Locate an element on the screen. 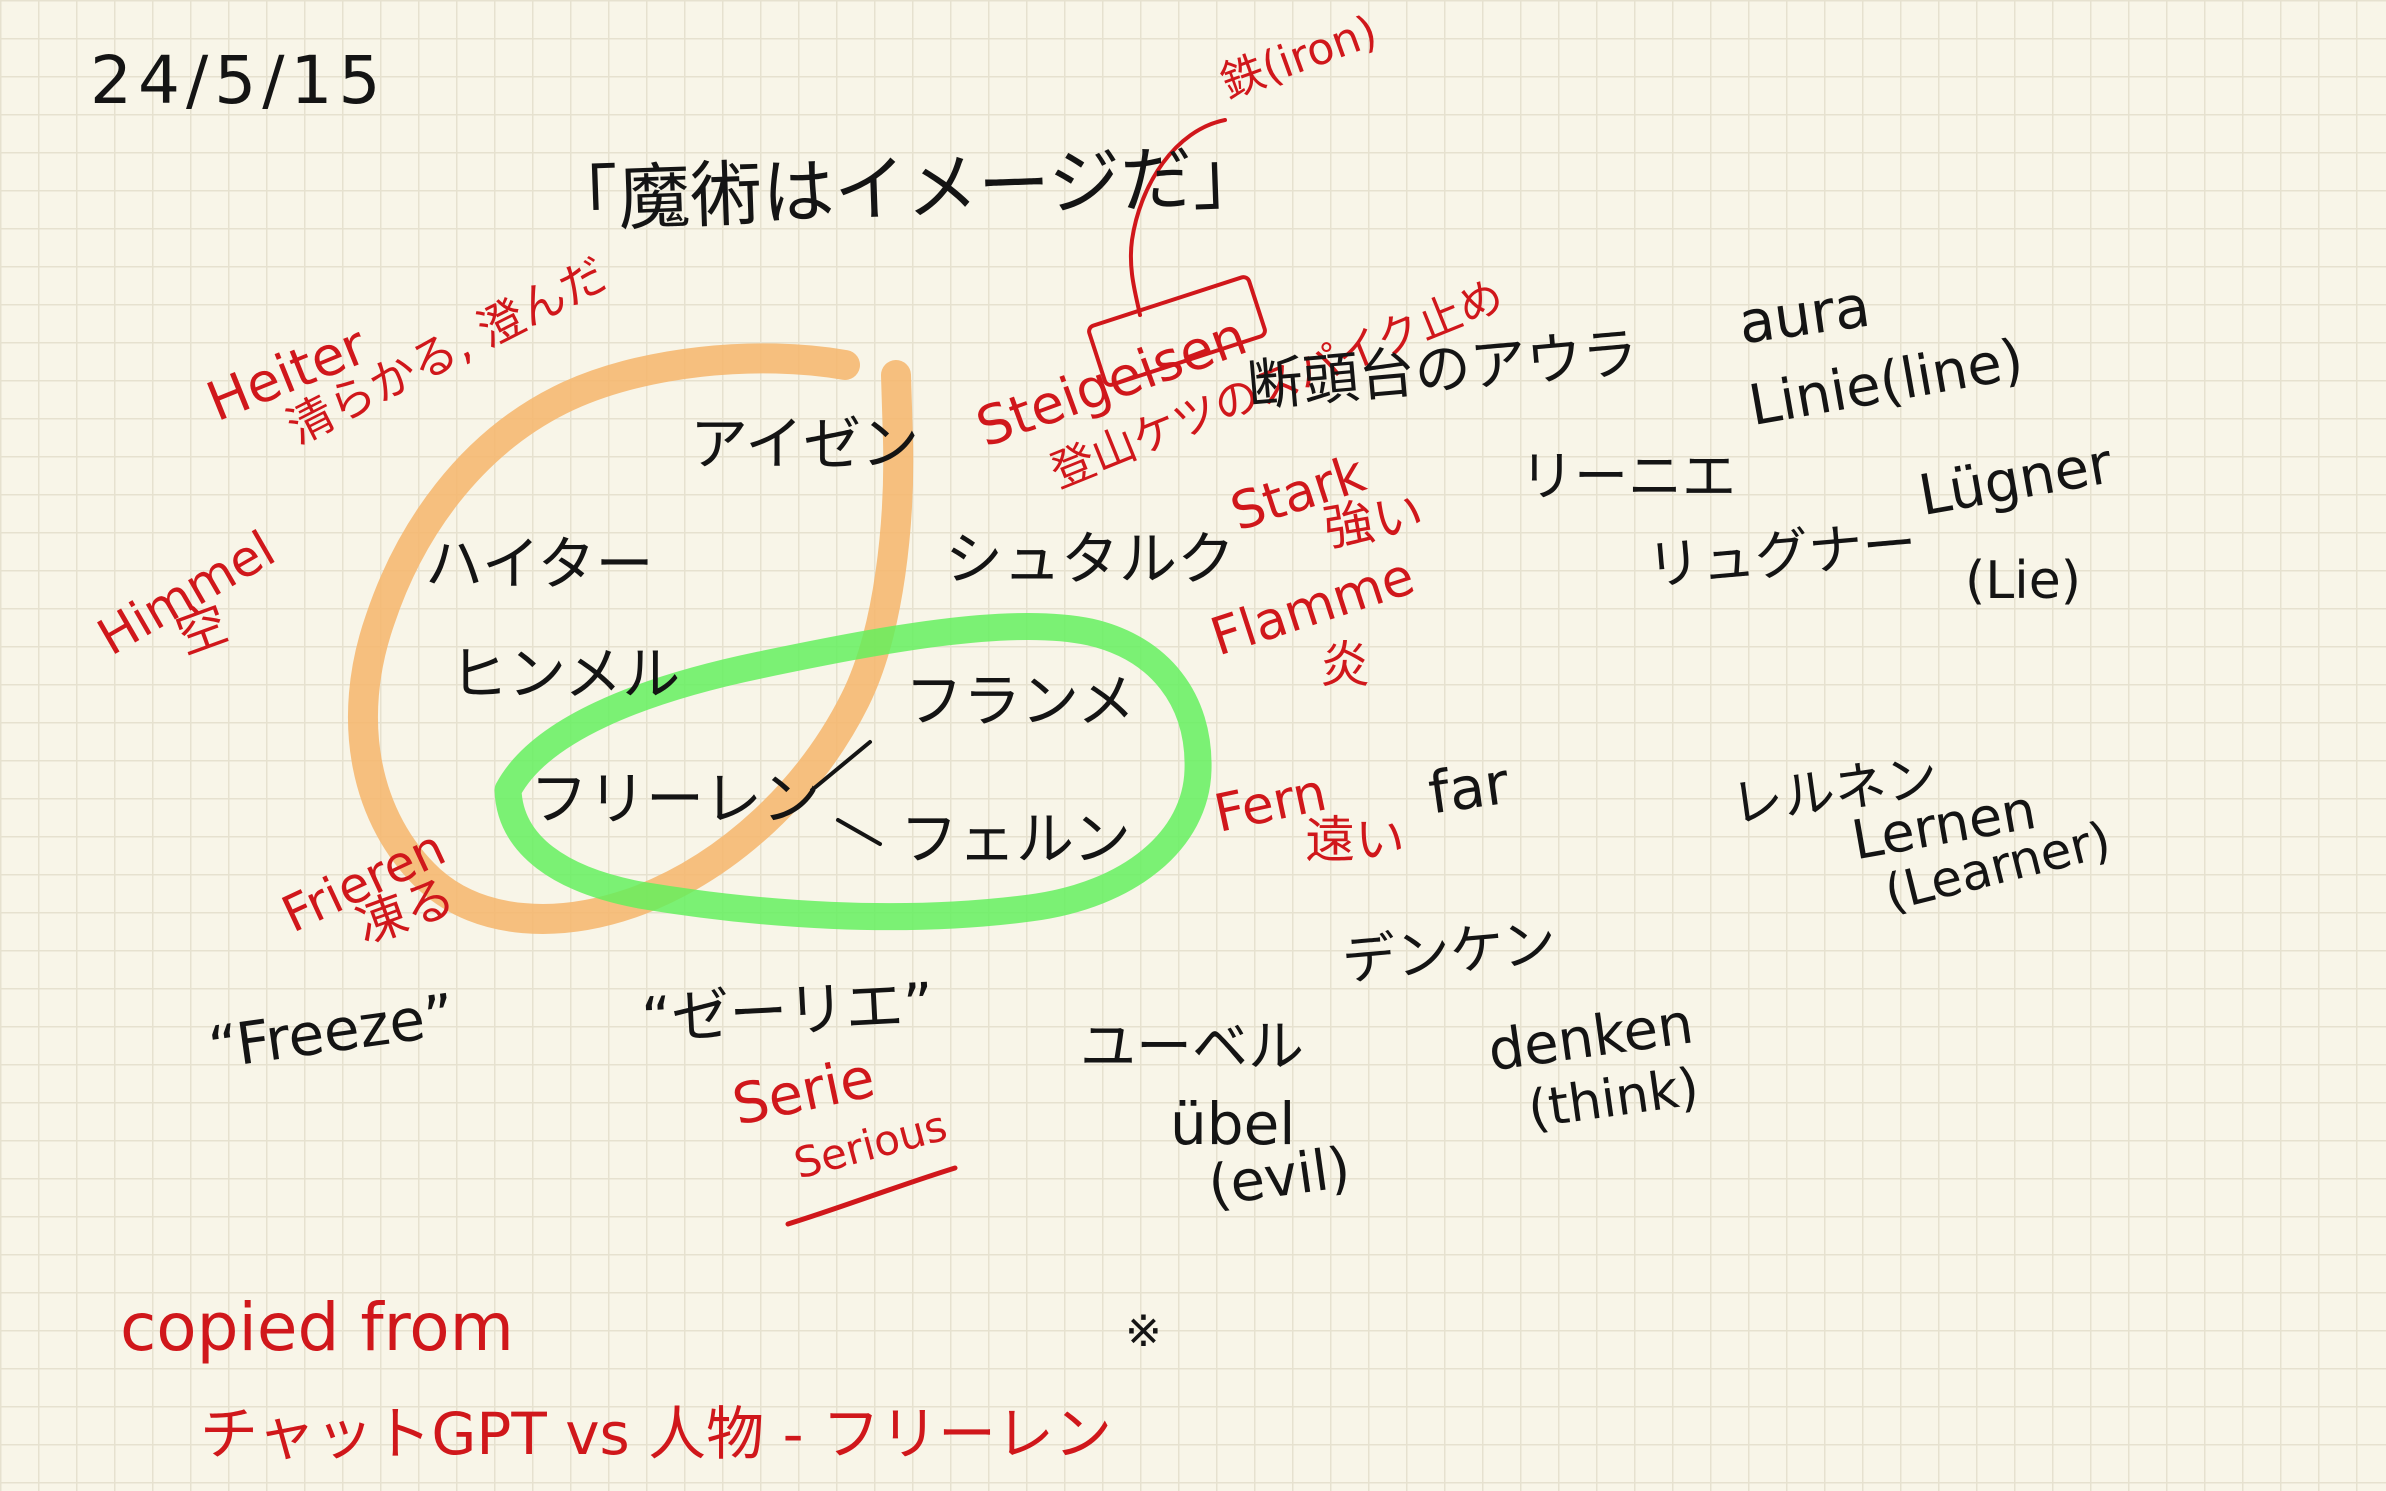 The width and height of the screenshot is (2386, 1491). far-word: far is located at coordinates (1468, 788).